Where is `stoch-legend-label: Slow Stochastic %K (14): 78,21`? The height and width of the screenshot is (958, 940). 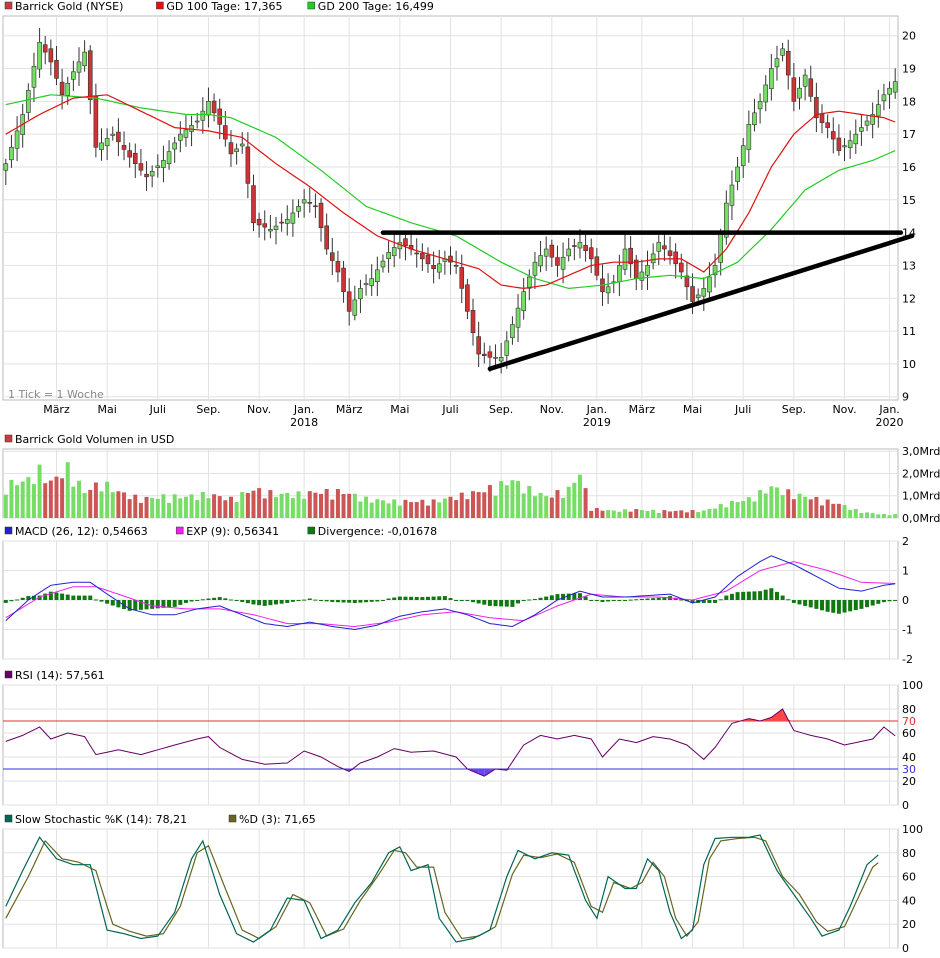 stoch-legend-label: Slow Stochastic %K (14): 78,21 is located at coordinates (101, 819).